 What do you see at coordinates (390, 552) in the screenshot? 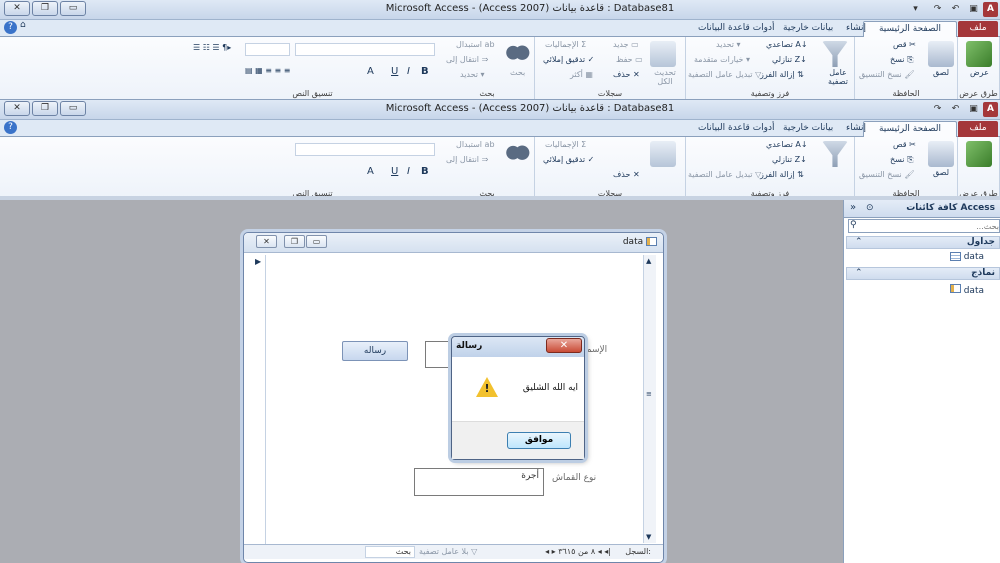
I see `record-search-box: بحث` at bounding box center [390, 552].